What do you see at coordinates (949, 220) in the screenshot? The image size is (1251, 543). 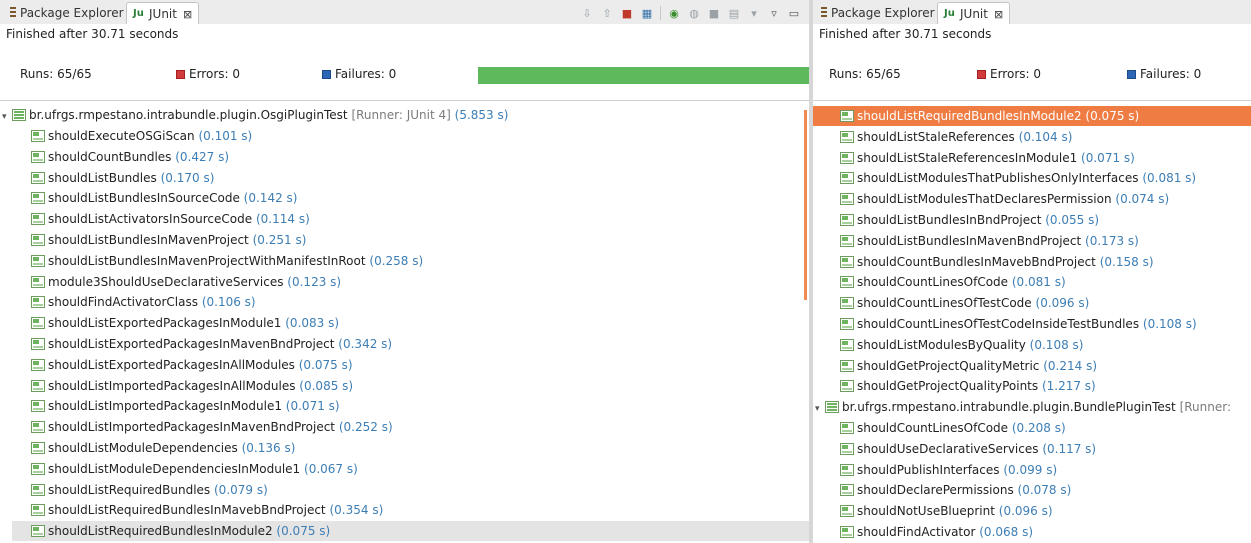 I see `test-name: shouldListBundlesInBndProject` at bounding box center [949, 220].